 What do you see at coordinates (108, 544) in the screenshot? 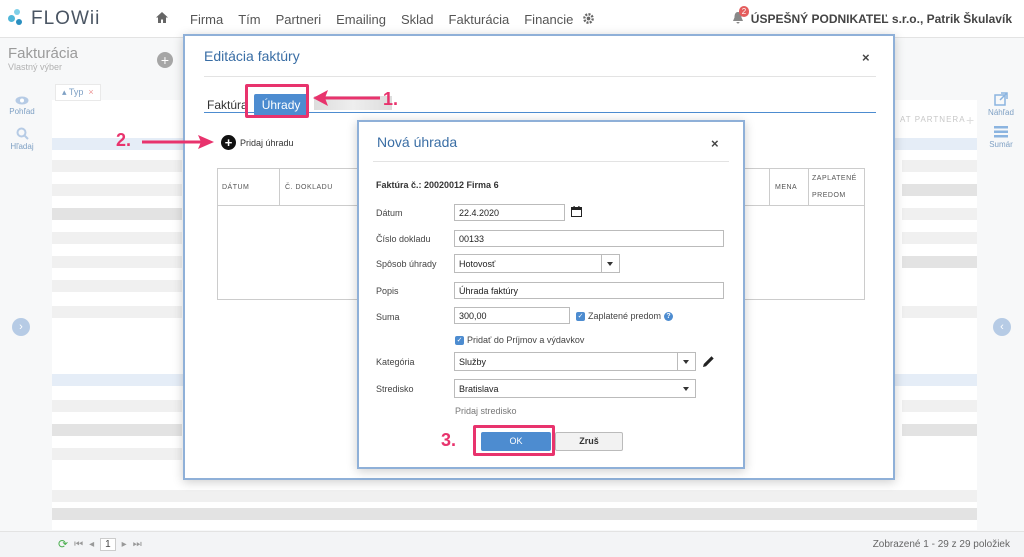
I see `page-number: 1` at bounding box center [108, 544].